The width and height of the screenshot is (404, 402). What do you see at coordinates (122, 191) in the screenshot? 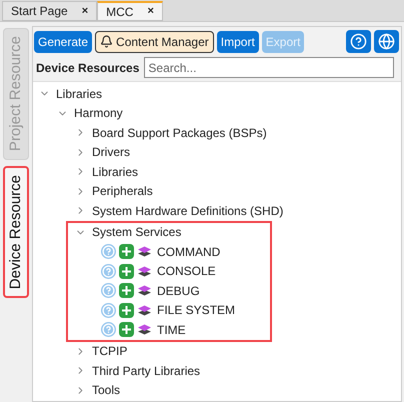
I see `tree-item-label: Peripherals` at bounding box center [122, 191].